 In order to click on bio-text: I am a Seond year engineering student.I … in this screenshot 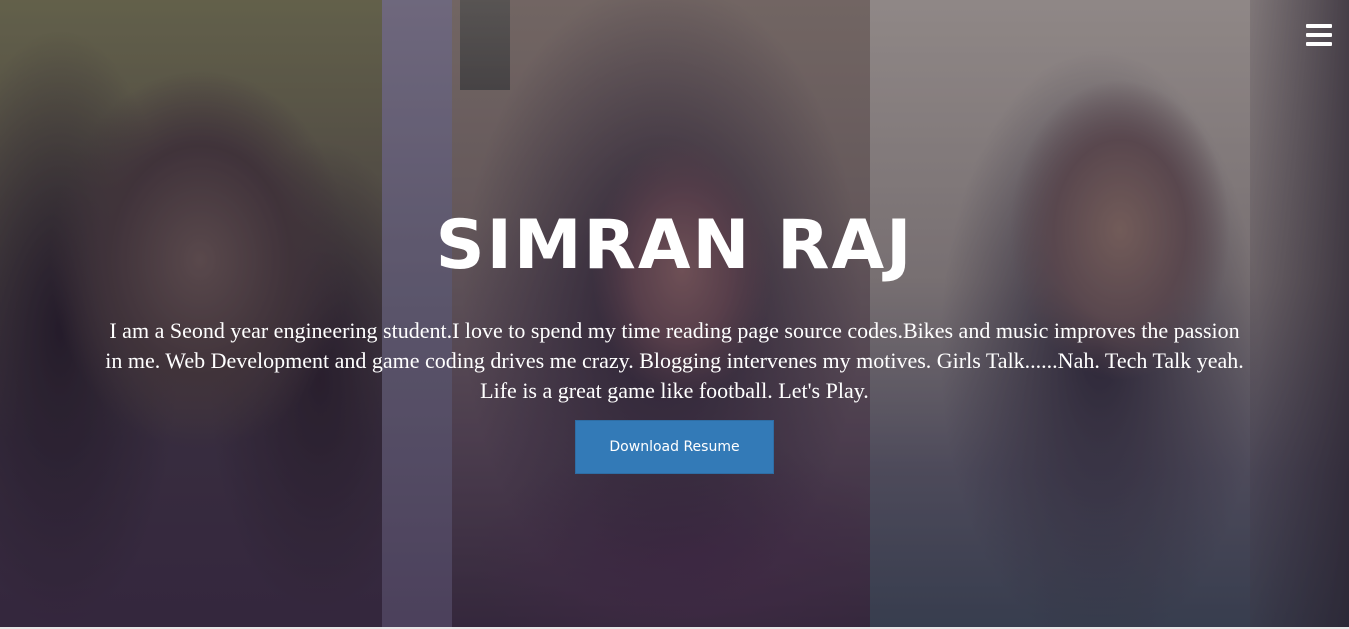, I will do `click(674, 360)`.